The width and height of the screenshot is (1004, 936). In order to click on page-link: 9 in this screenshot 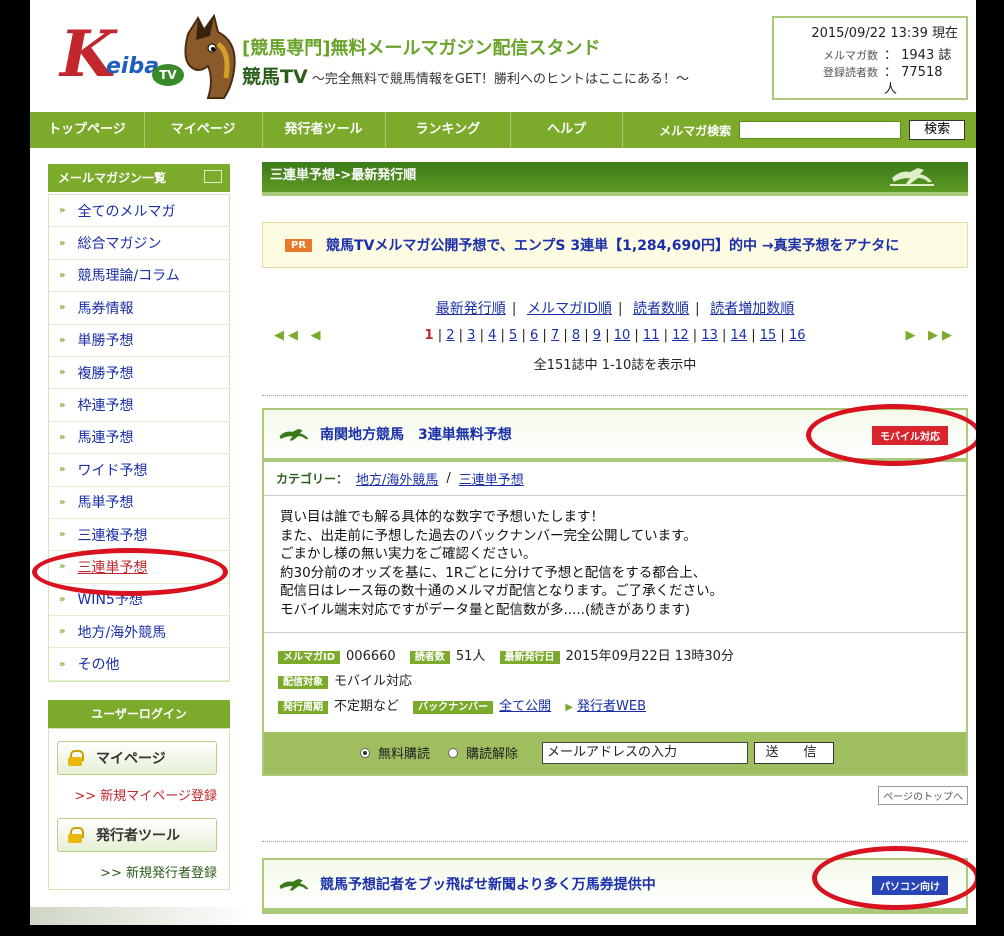, I will do `click(597, 335)`.